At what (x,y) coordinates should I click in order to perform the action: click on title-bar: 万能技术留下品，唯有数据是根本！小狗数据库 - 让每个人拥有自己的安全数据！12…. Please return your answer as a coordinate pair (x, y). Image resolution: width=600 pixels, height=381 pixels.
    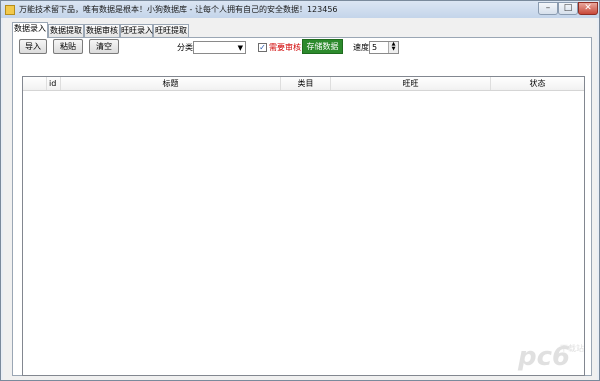
    Looking at the image, I should click on (300, 9).